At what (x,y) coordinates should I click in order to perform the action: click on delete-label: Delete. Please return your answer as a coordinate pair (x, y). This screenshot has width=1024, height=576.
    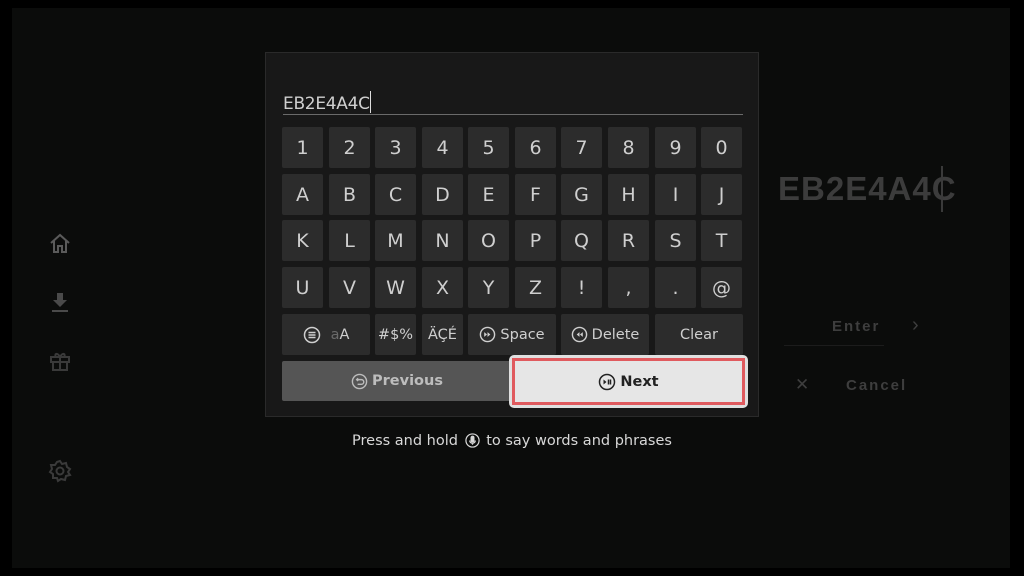
    Looking at the image, I should click on (615, 334).